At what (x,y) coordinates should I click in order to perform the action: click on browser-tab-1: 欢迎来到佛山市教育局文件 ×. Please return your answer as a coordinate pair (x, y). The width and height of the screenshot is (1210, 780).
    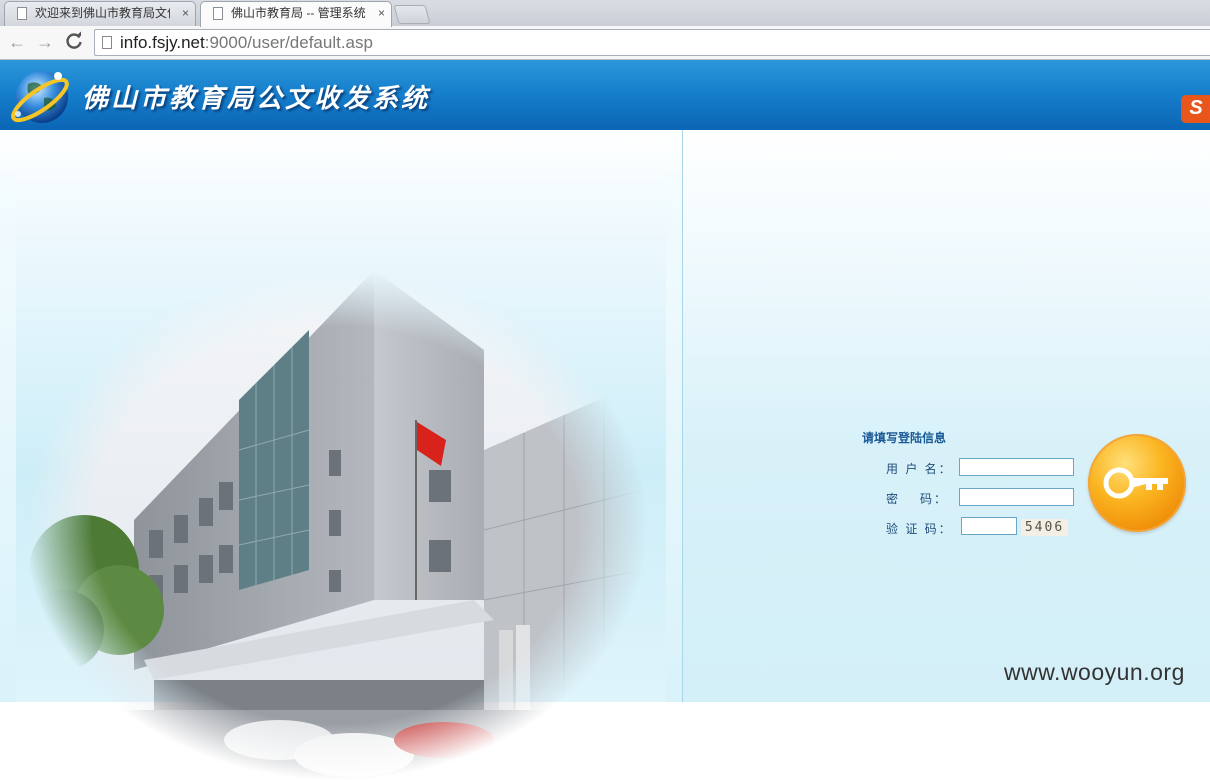
    Looking at the image, I should click on (100, 13).